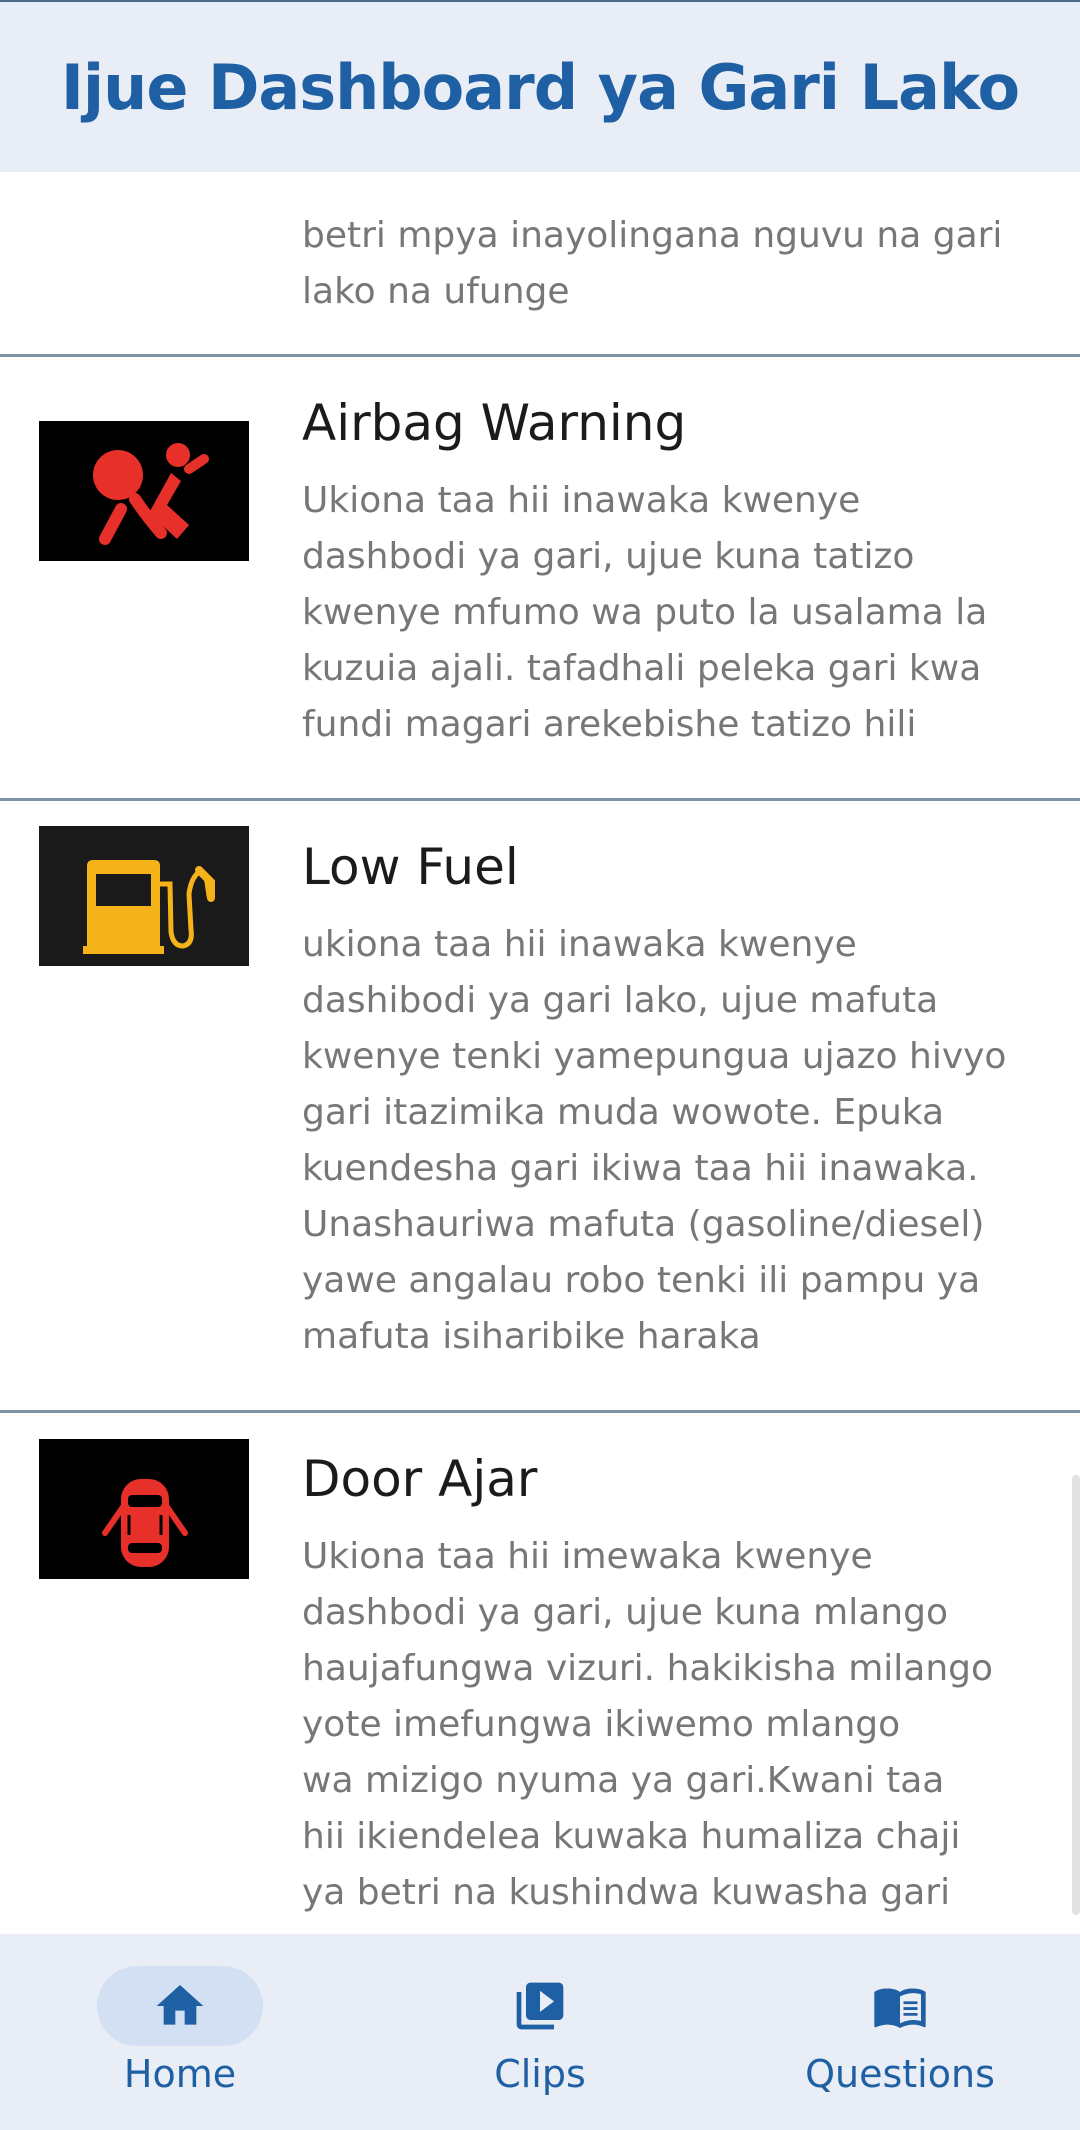 This screenshot has width=1080, height=2130. Describe the element at coordinates (540, 2074) in the screenshot. I see `nav-label: Clips` at that location.